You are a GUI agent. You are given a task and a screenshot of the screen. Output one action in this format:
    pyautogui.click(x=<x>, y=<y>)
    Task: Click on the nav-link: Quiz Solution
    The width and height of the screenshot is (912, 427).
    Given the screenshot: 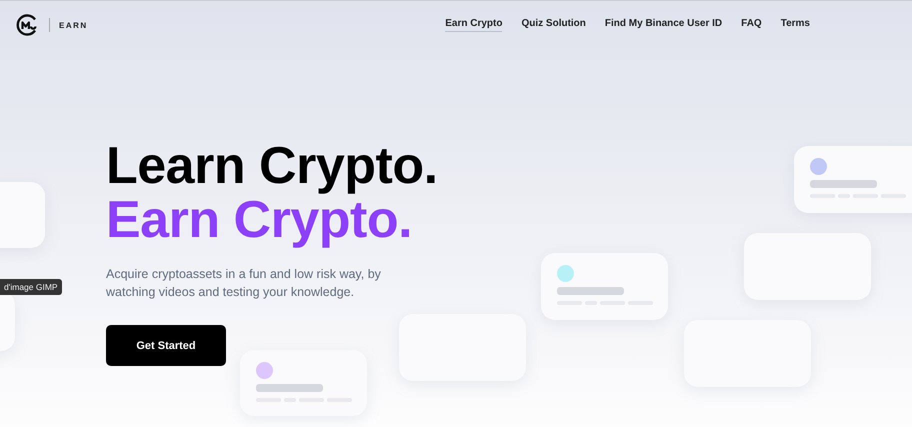 What is the action you would take?
    pyautogui.click(x=553, y=25)
    